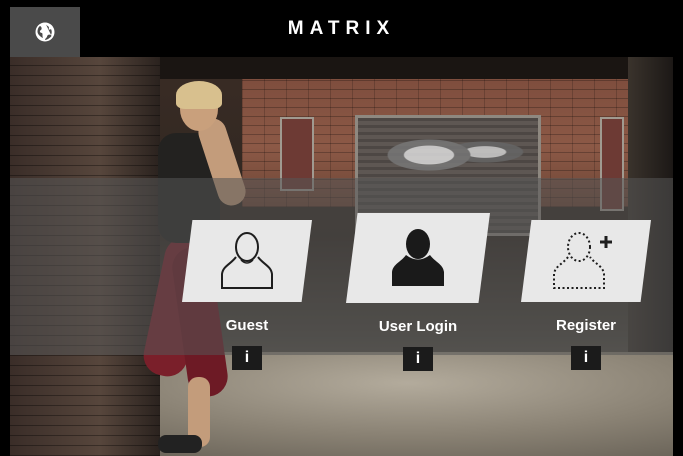 The image size is (683, 456). What do you see at coordinates (418, 359) in the screenshot?
I see `user-login-info-button: i` at bounding box center [418, 359].